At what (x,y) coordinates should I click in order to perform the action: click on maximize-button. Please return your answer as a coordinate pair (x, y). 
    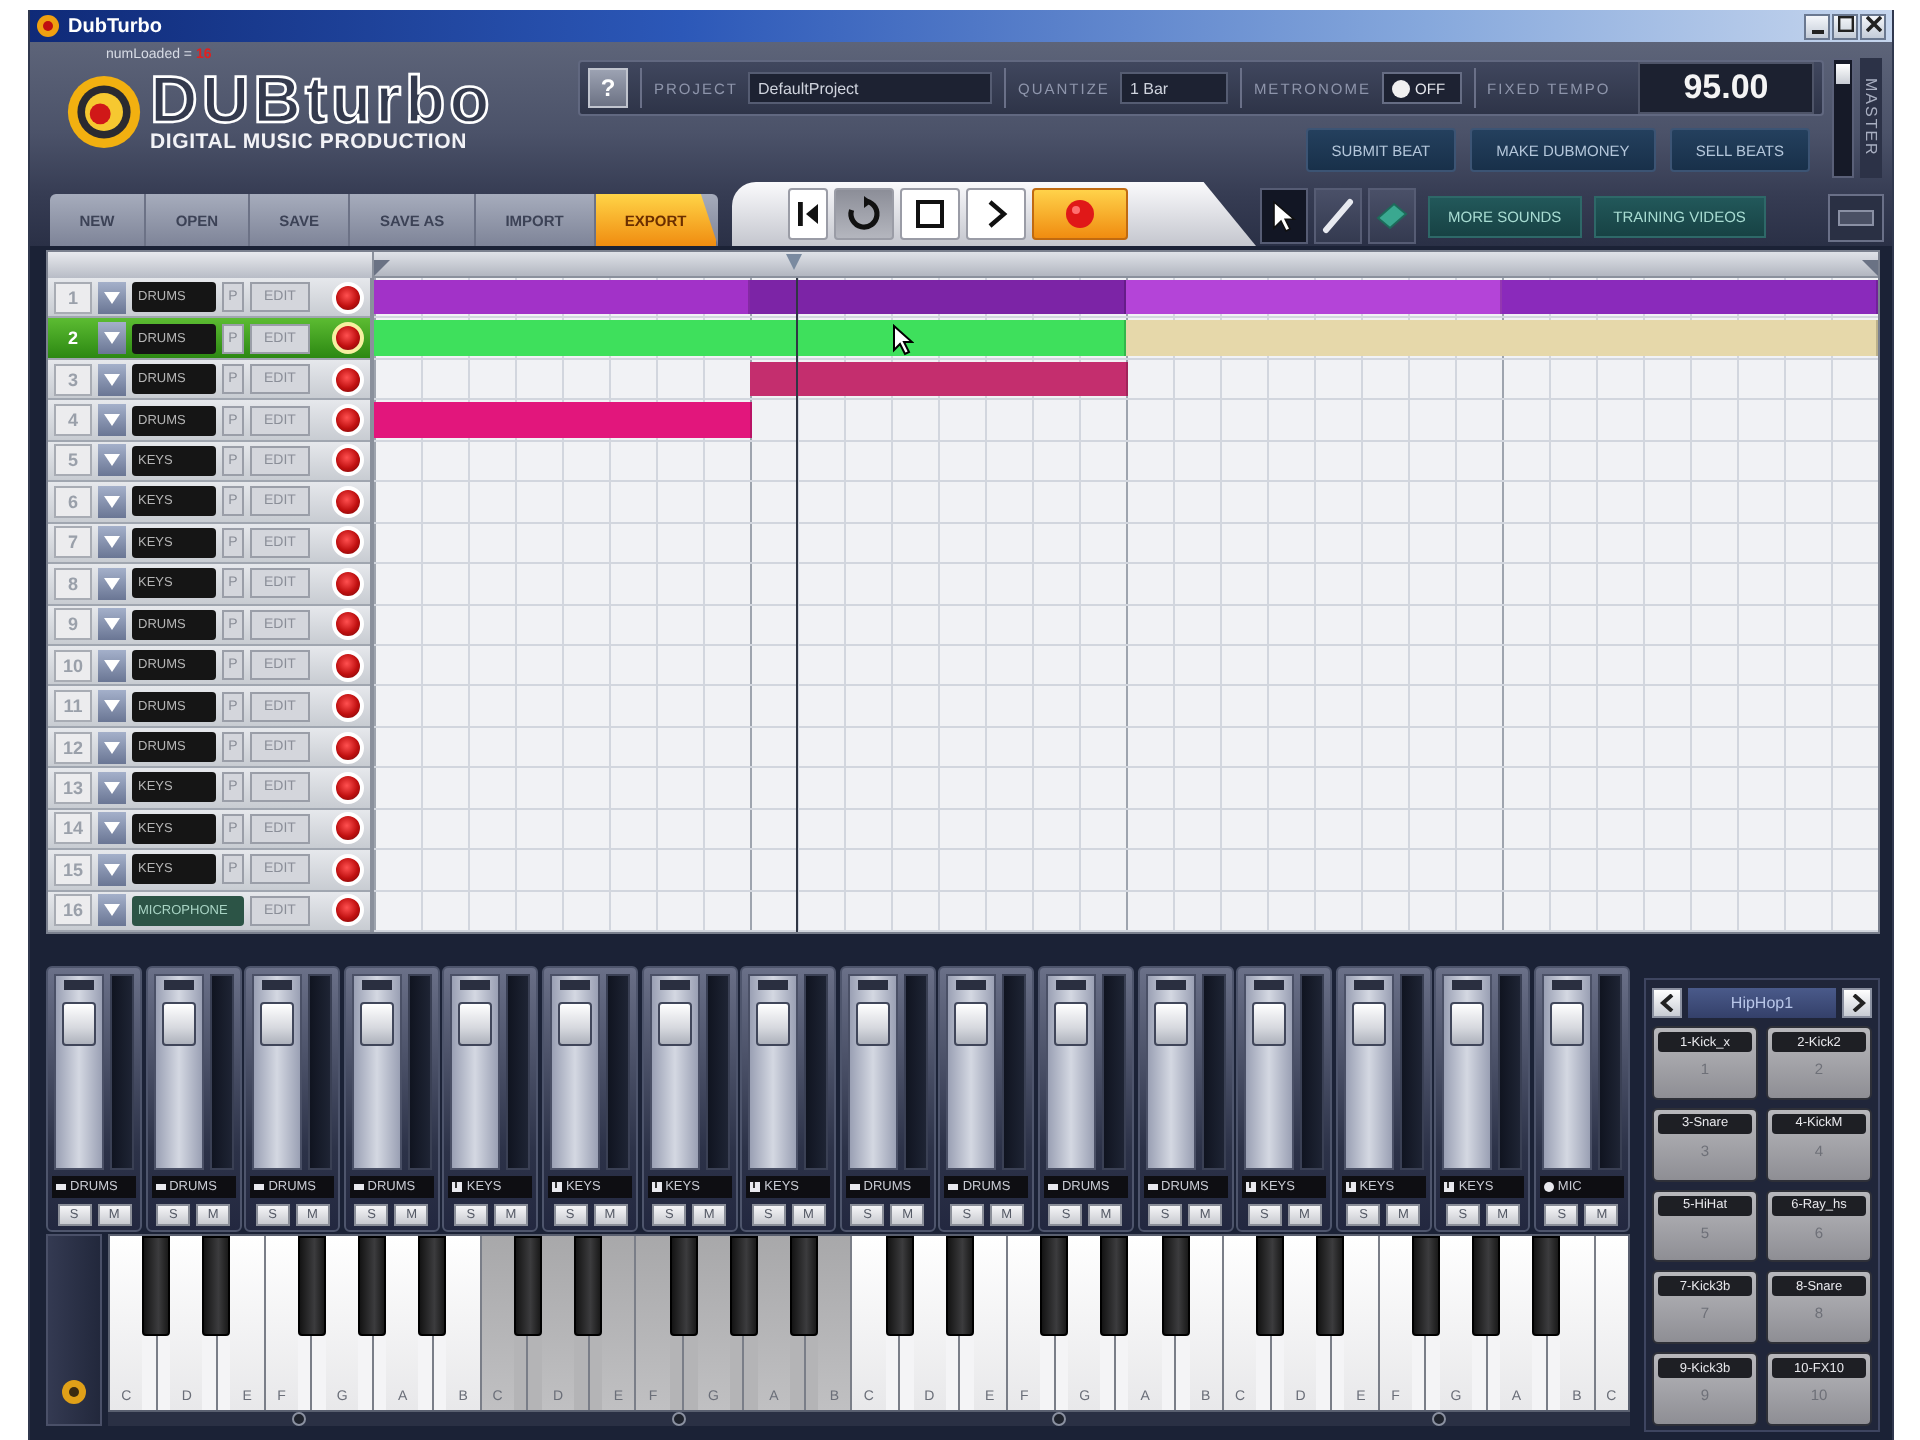
    Looking at the image, I should click on (1845, 26).